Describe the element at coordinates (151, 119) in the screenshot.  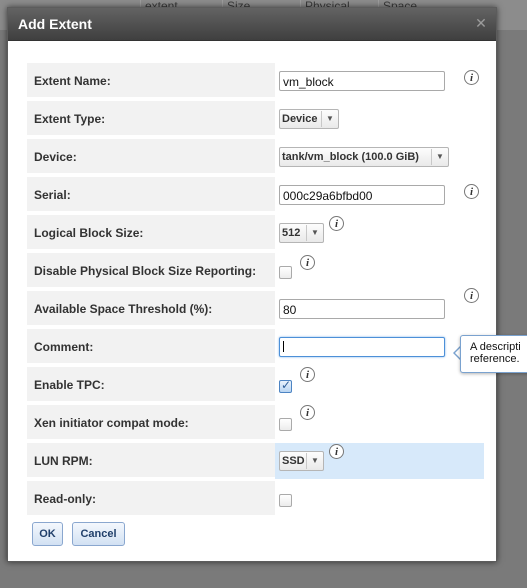
I see `extent-type-label: Extent Type:` at that location.